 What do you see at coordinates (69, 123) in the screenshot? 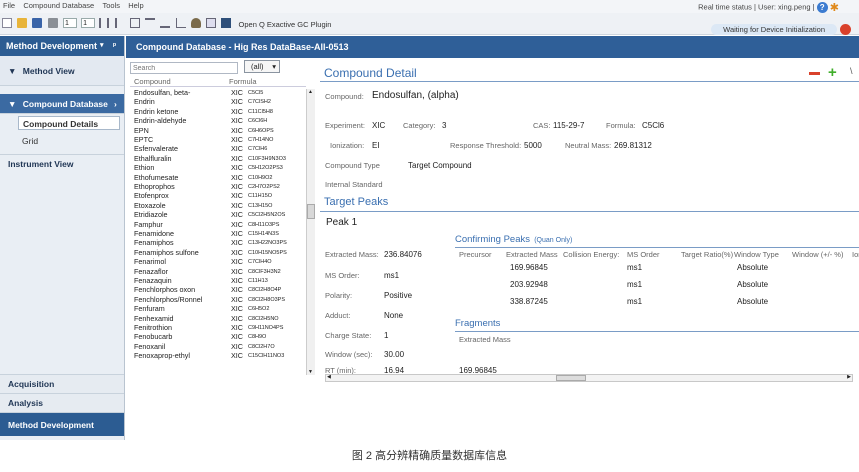
I see `nav-compound-details: Compound Details` at bounding box center [69, 123].